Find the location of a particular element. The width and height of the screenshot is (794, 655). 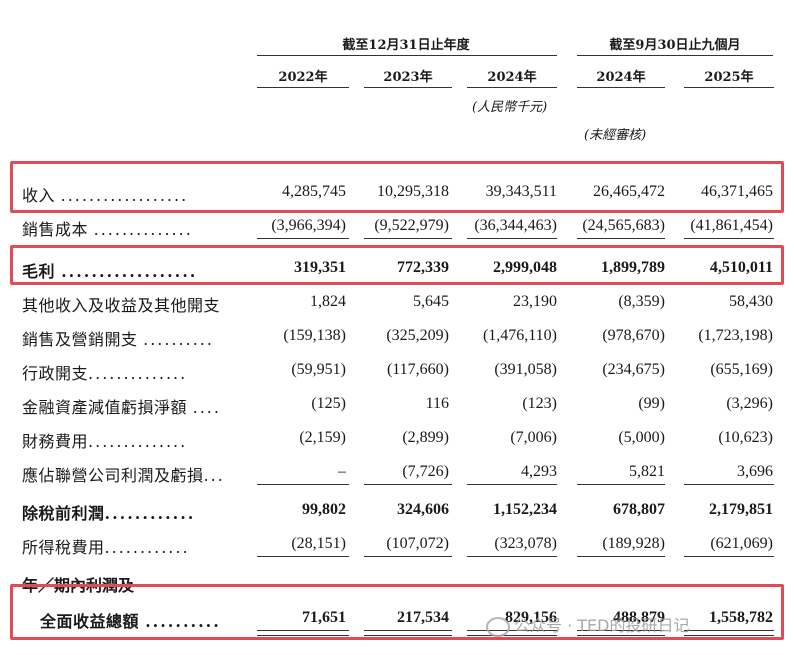

cell: (8,359) is located at coordinates (641, 301).